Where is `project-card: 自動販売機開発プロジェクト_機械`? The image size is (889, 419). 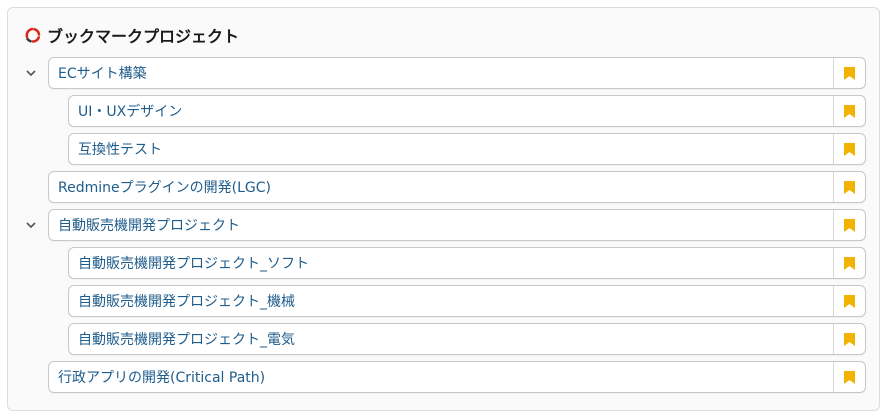 project-card: 自動販売機開発プロジェクト_機械 is located at coordinates (467, 301).